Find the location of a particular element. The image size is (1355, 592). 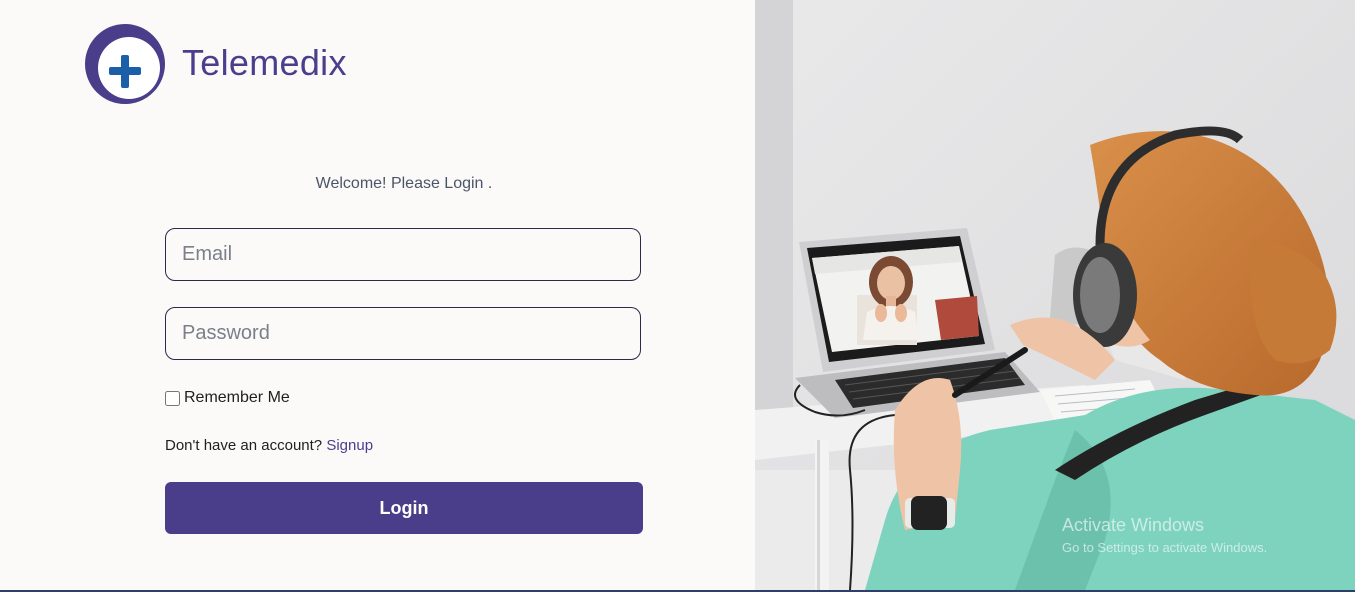

watermark-title: Activate Windows is located at coordinates (1133, 525).